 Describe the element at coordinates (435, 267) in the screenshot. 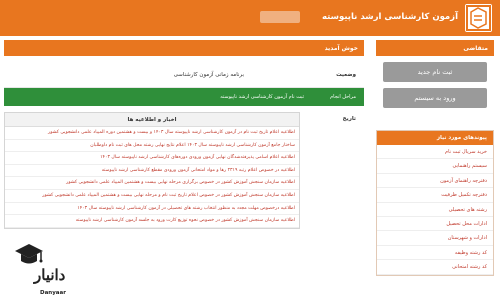

I see `sidebar-link: کد رشته امتحانی` at that location.